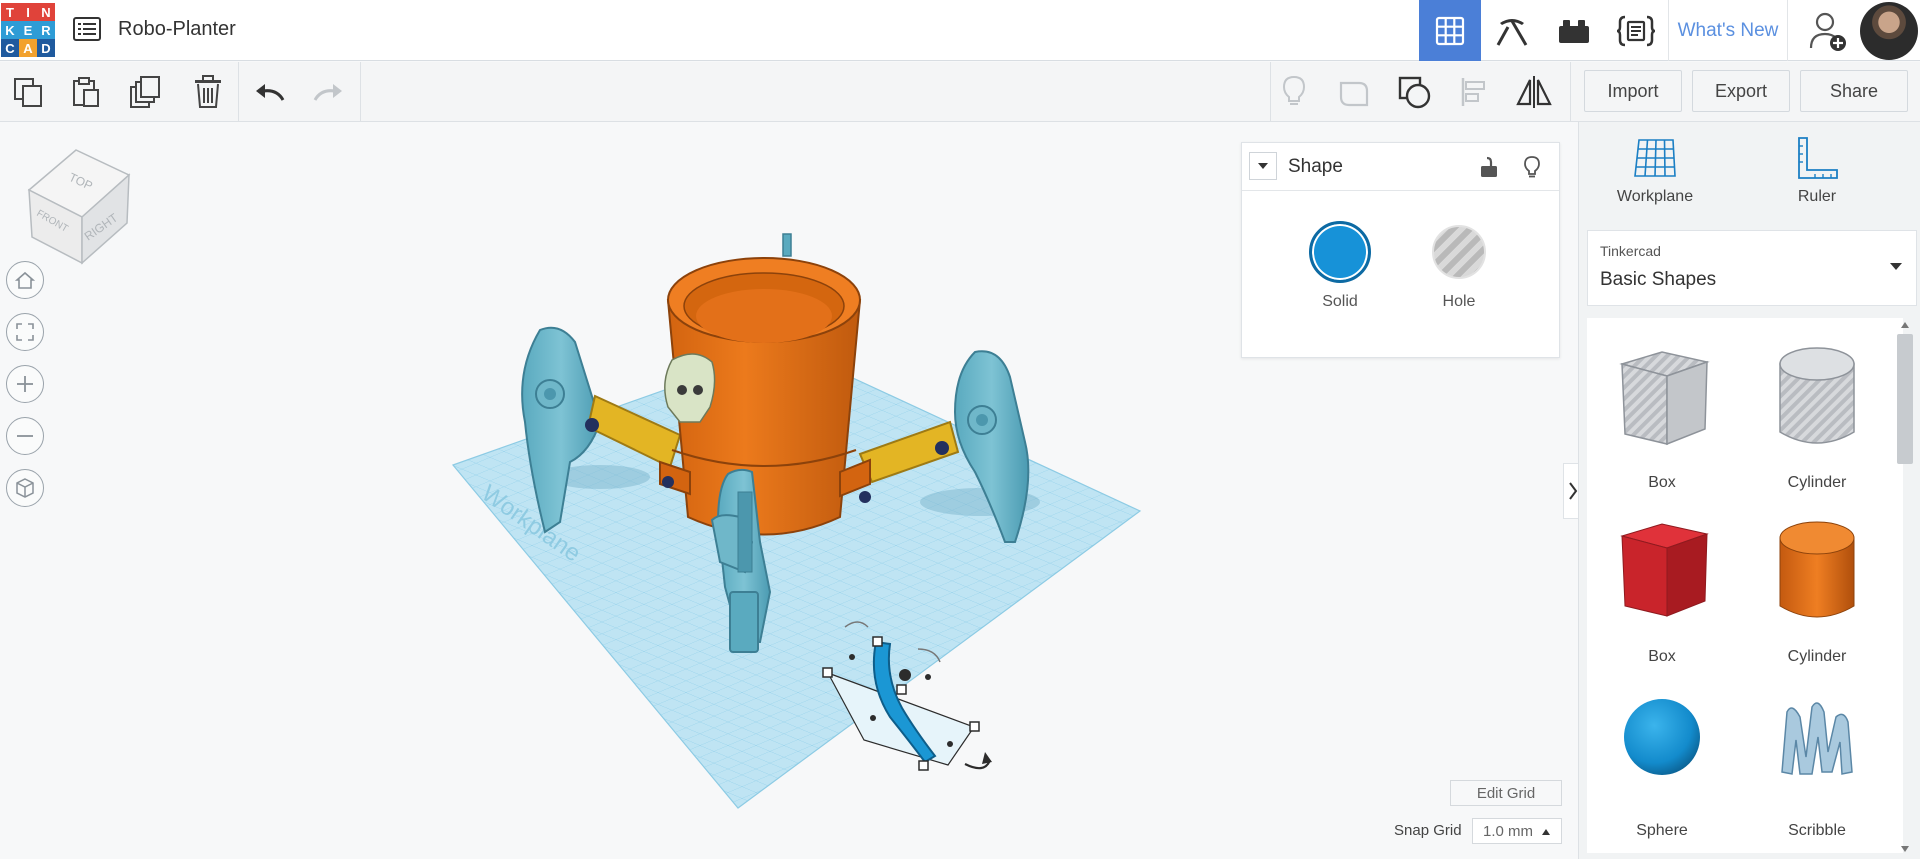 This screenshot has height=859, width=1920. What do you see at coordinates (28, 12) in the screenshot?
I see `logo-letter: I` at bounding box center [28, 12].